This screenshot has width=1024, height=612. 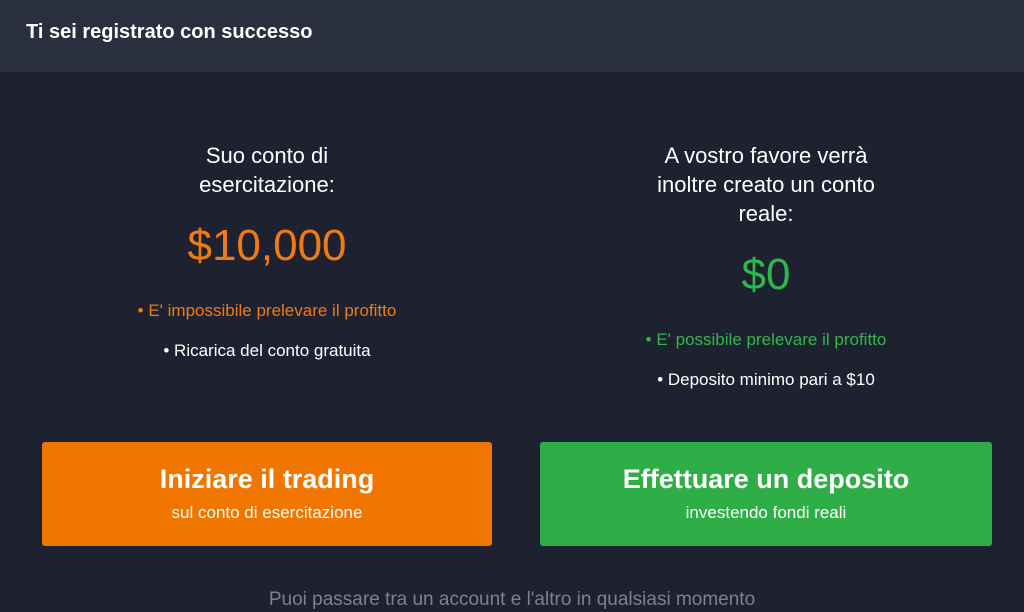 What do you see at coordinates (169, 31) in the screenshot?
I see `page-title: Ti sei registrato con successo` at bounding box center [169, 31].